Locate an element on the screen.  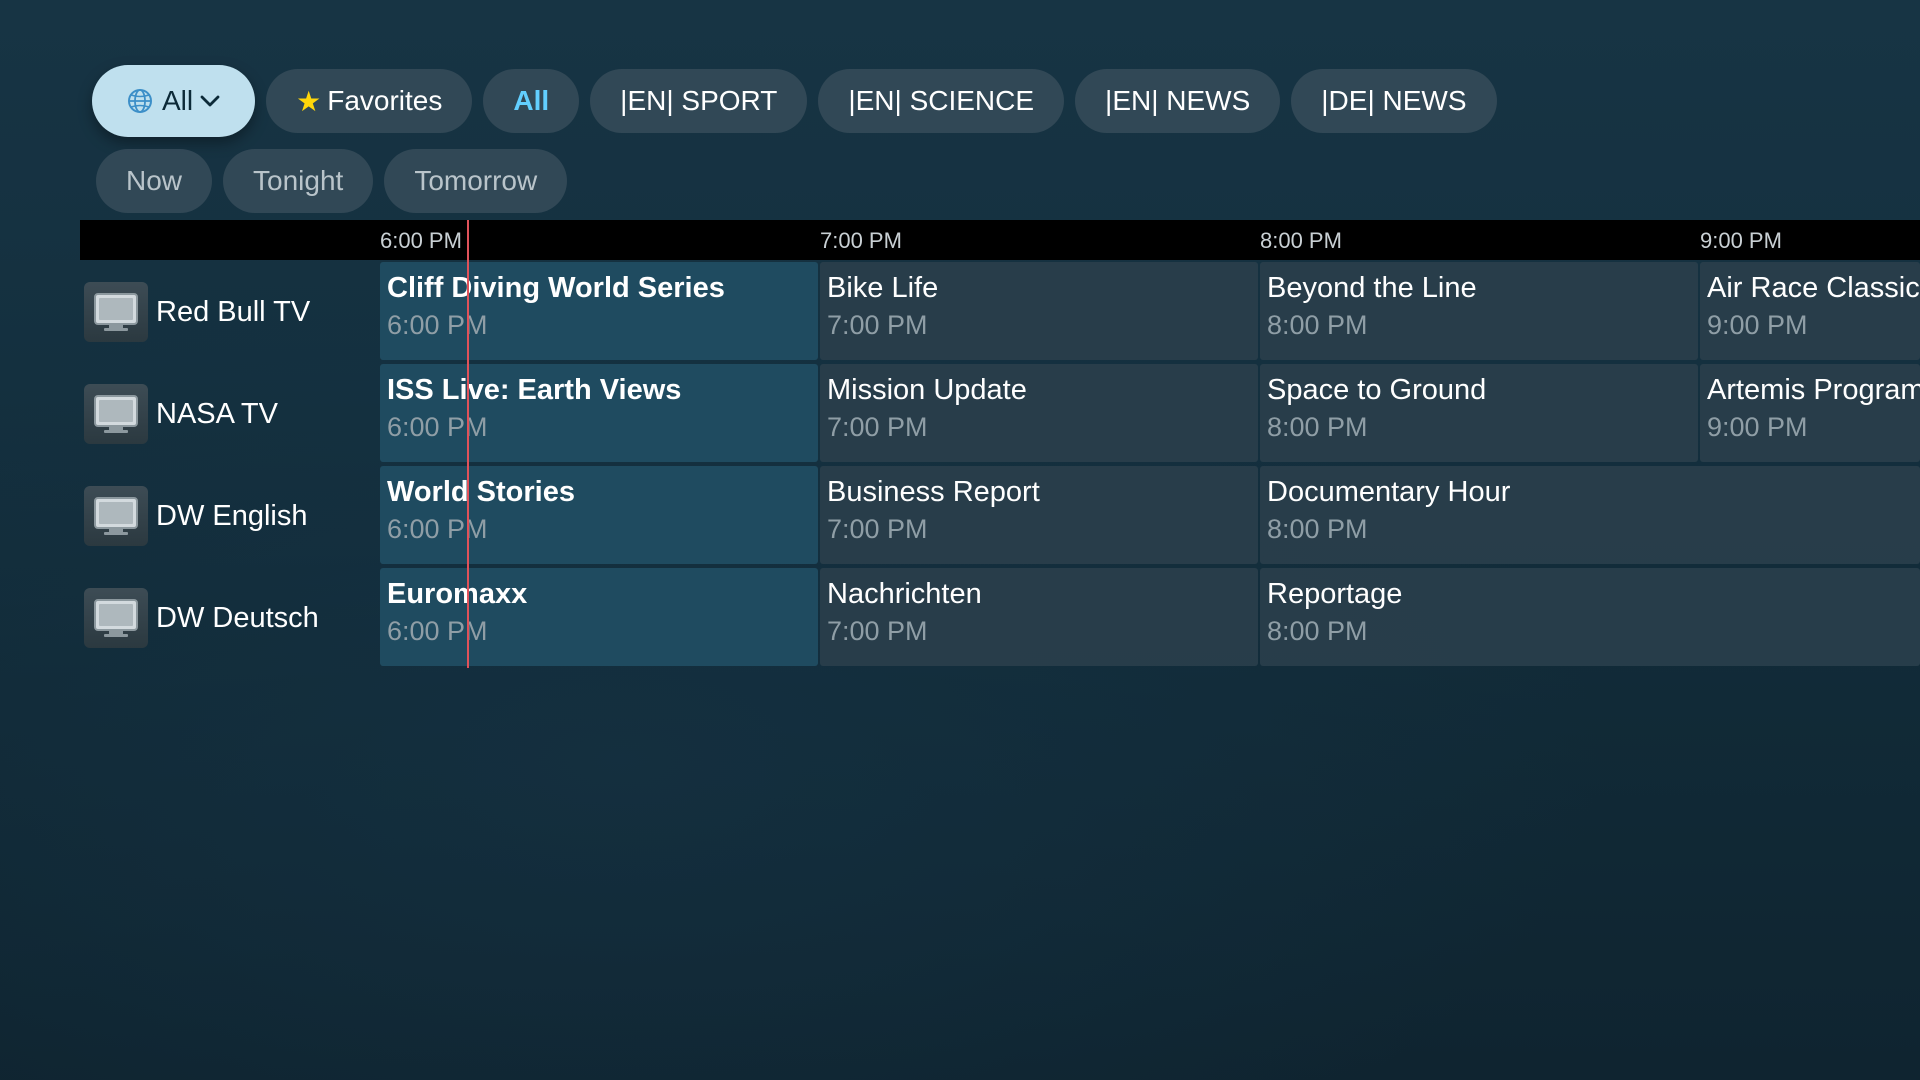
program-cell: Mission Update 7:00 PM is located at coordinates (1039, 413).